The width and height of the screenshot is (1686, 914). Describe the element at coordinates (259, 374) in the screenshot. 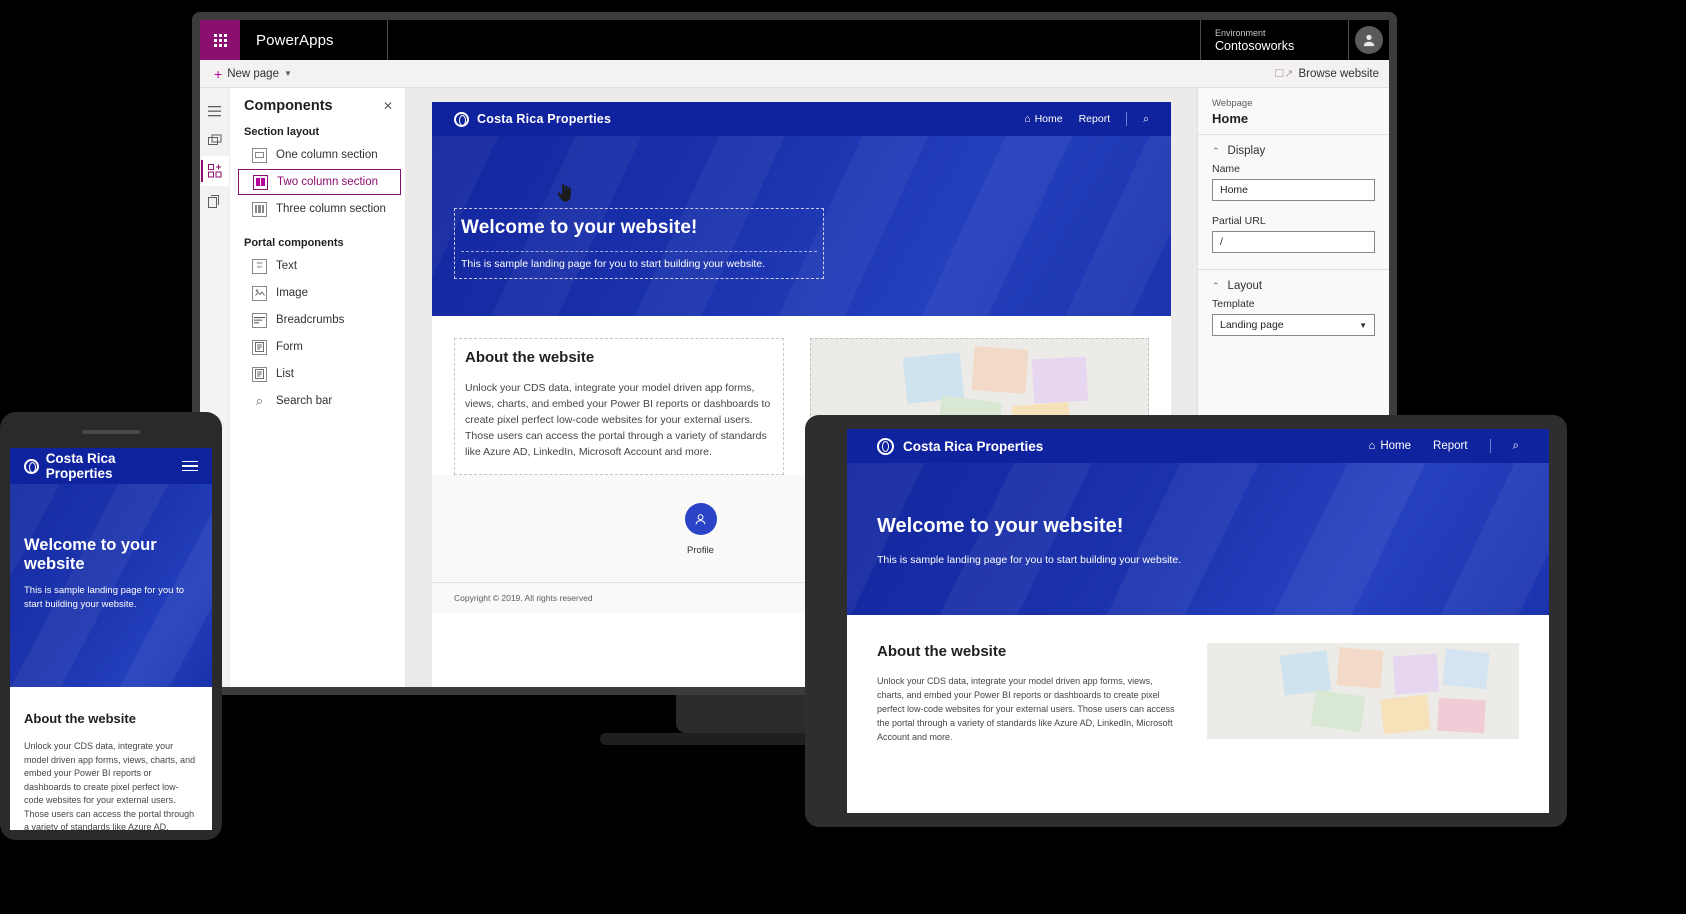

I see `list-icon` at that location.